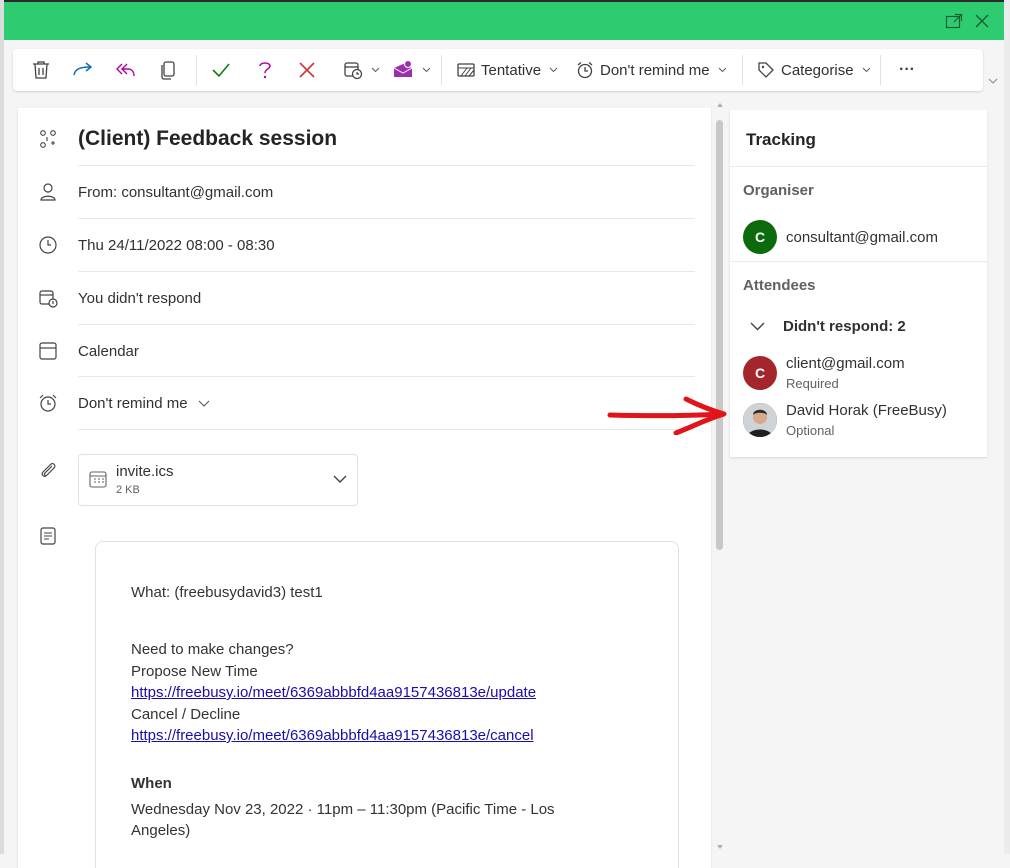  I want to click on tentative-label: Tentative, so click(511, 70).